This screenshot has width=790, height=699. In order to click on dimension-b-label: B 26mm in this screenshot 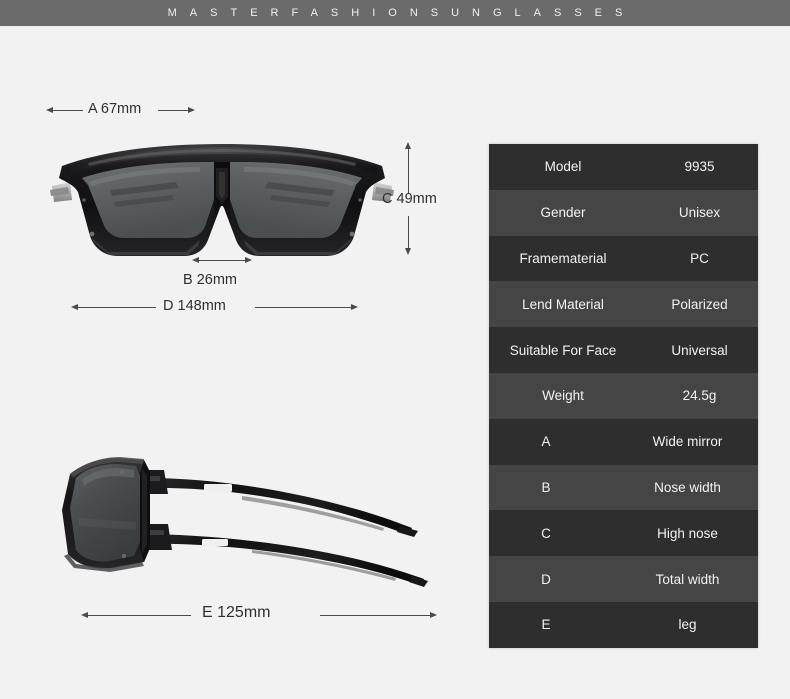, I will do `click(210, 280)`.